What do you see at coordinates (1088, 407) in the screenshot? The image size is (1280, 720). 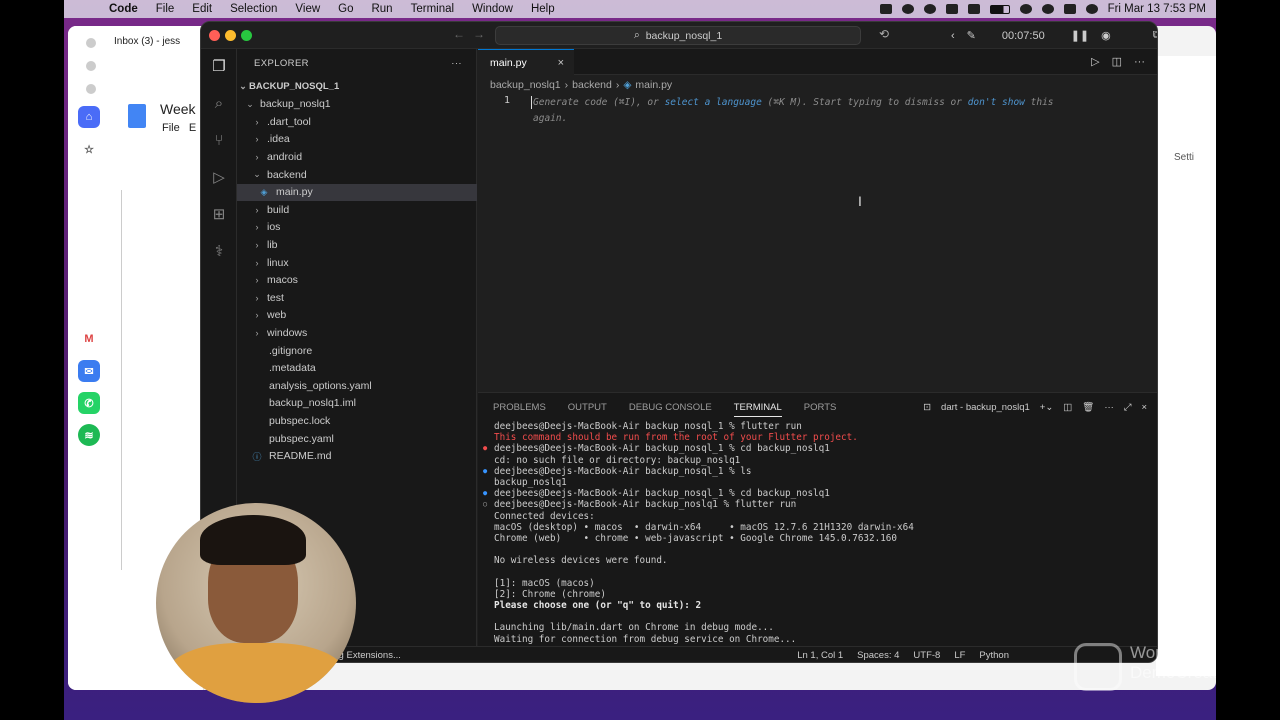 I see `trash-icon: 🗑` at bounding box center [1088, 407].